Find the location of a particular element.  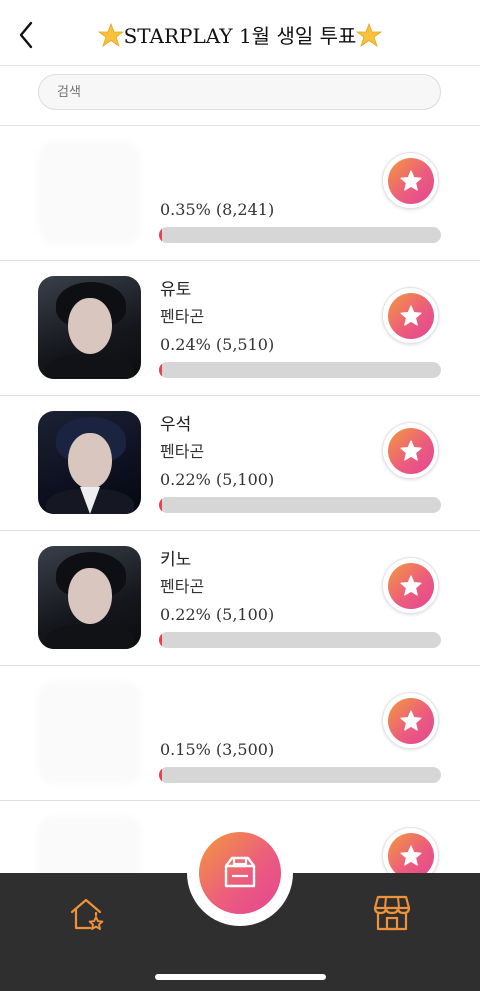

ballot-box-icon is located at coordinates (240, 872).